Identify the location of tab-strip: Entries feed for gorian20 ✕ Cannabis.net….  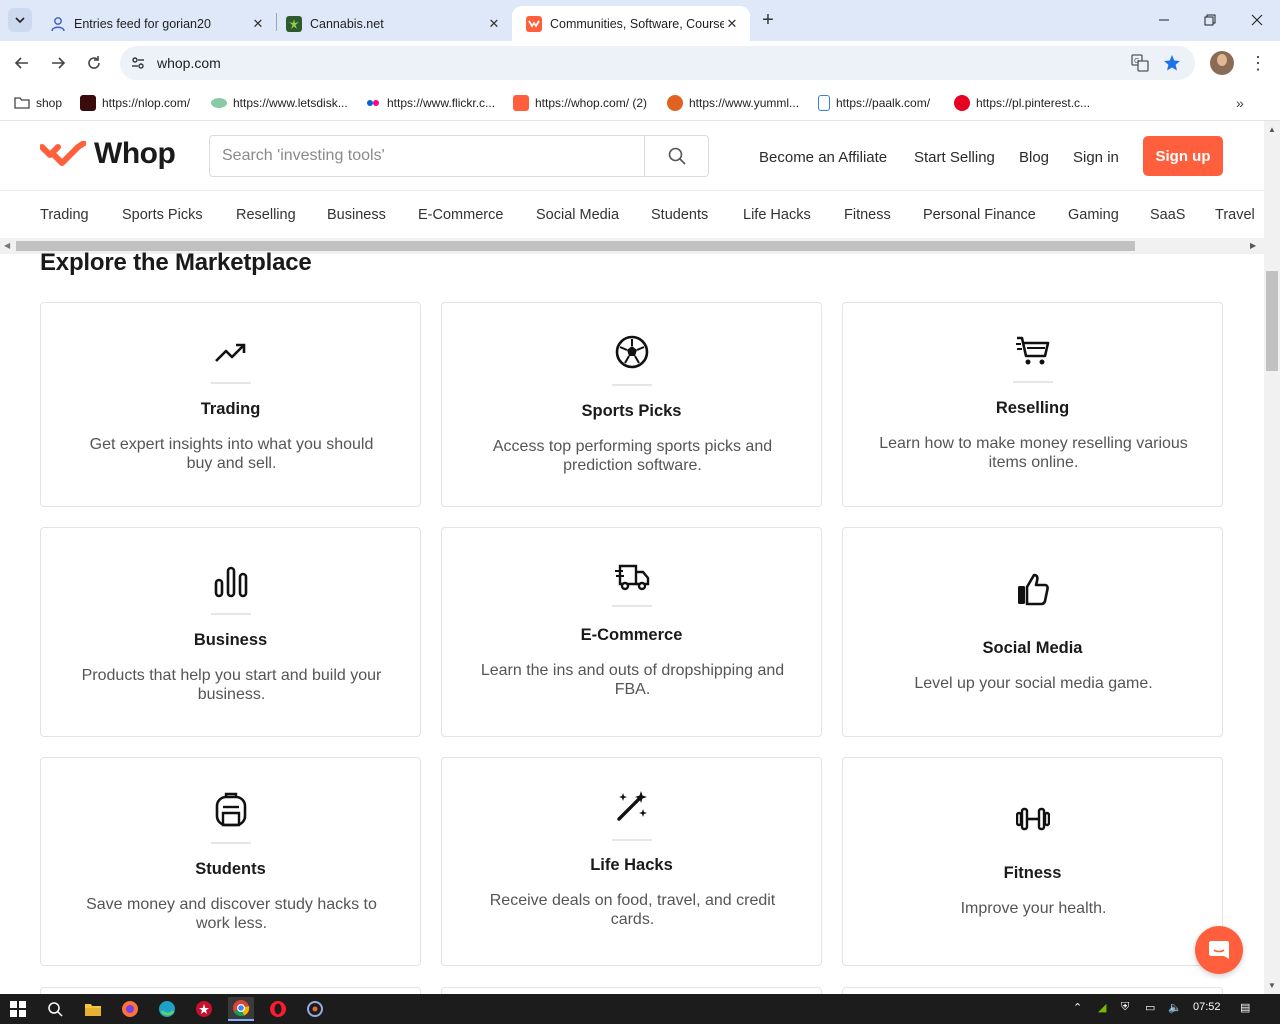
(640, 20).